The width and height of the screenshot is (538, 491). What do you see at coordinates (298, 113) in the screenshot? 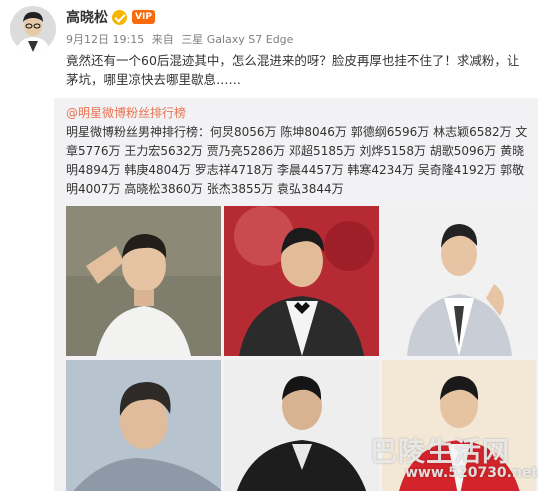
I see `repost-author-link: @明星微博粉丝排行榜` at bounding box center [298, 113].